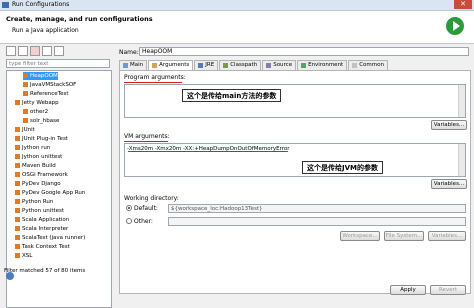 Image resolution: width=474 pixels, height=308 pixels. What do you see at coordinates (304, 65) in the screenshot?
I see `environment-icon` at bounding box center [304, 65].